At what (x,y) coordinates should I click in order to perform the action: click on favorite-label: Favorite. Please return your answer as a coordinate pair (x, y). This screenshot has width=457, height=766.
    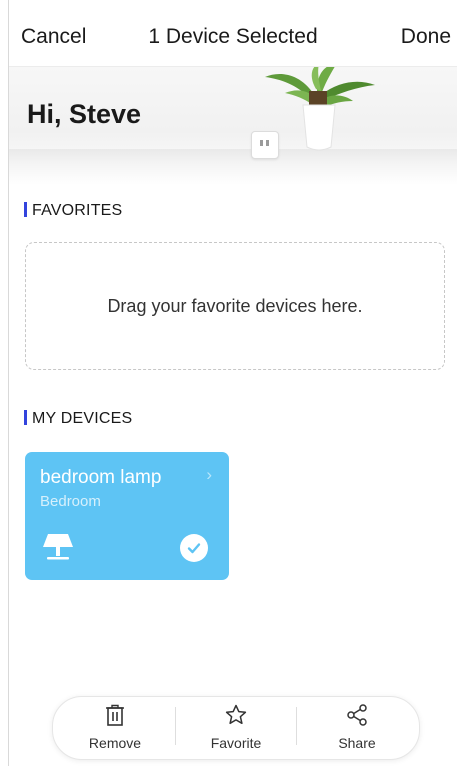
    Looking at the image, I should click on (236, 743).